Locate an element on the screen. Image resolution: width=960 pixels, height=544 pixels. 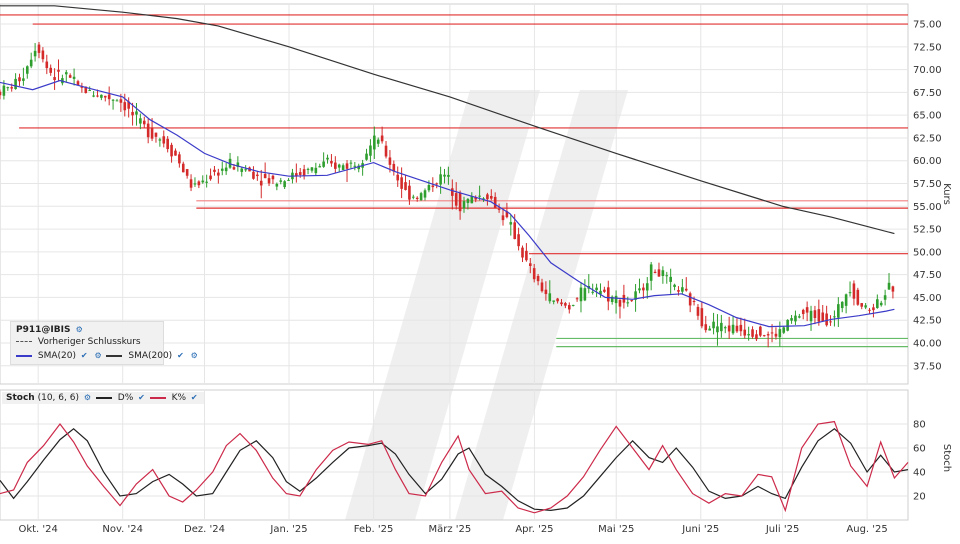
price-tick-label: 45.00 is located at coordinates (927, 298).